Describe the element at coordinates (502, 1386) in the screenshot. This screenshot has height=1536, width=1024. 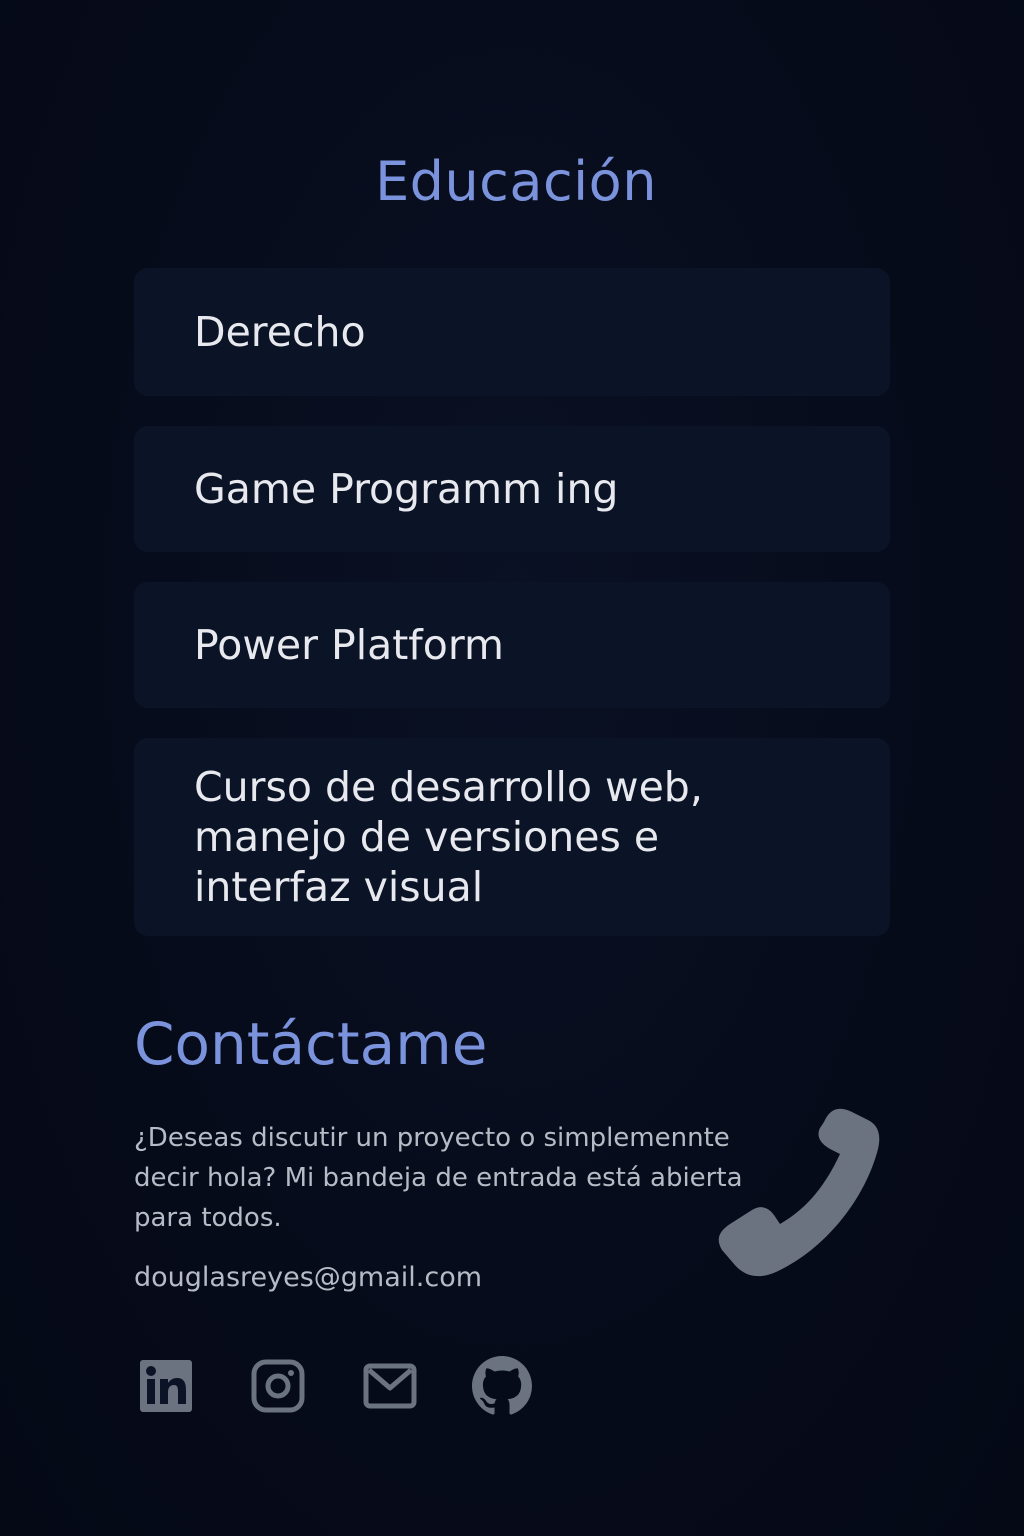
I see `github-icon` at that location.